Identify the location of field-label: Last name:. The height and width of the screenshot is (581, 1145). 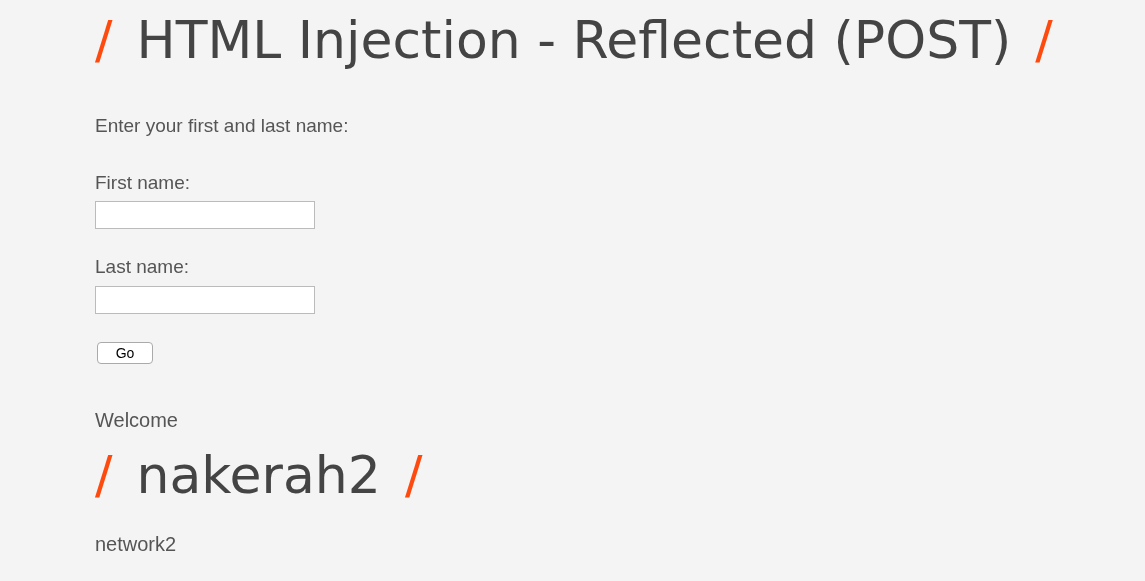
(142, 267).